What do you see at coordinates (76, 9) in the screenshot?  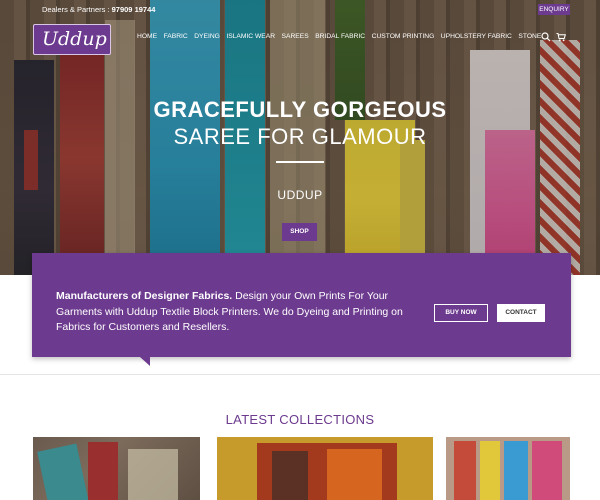 I see `dealers-label: Dealers & Partners :` at bounding box center [76, 9].